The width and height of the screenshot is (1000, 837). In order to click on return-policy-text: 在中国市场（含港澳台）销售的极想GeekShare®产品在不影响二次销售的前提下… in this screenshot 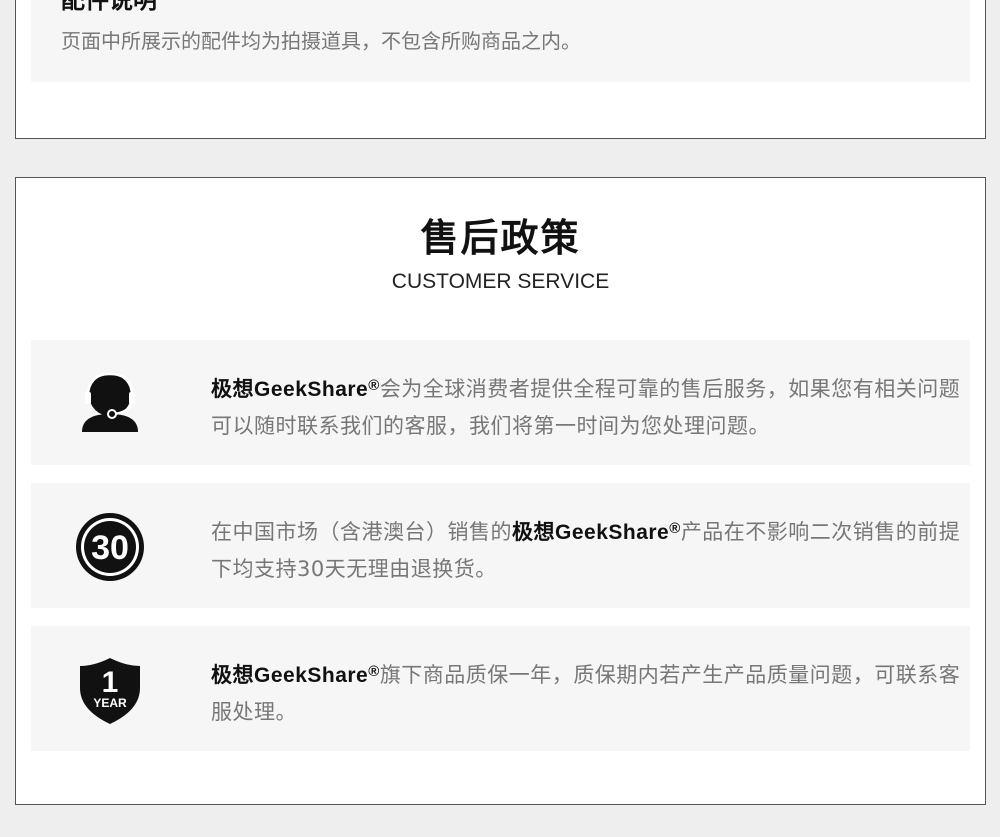, I will do `click(586, 549)`.